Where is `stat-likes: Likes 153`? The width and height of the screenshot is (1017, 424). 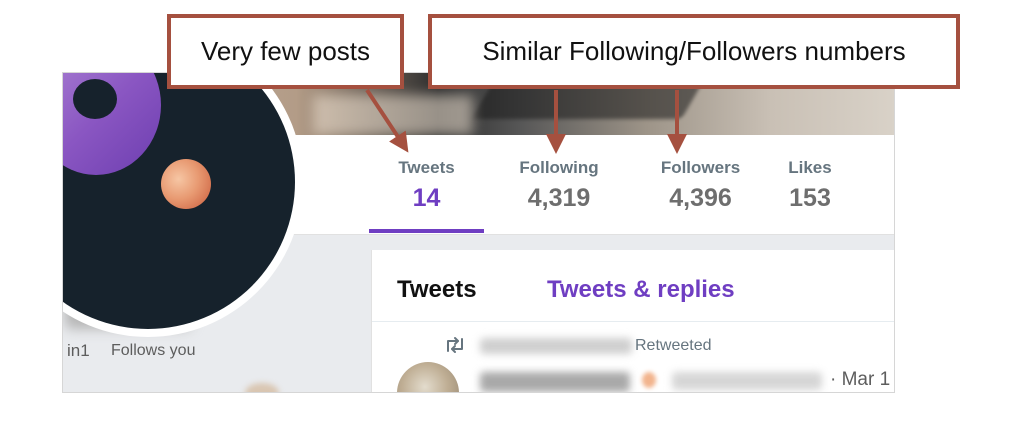 stat-likes: Likes 153 is located at coordinates (810, 185).